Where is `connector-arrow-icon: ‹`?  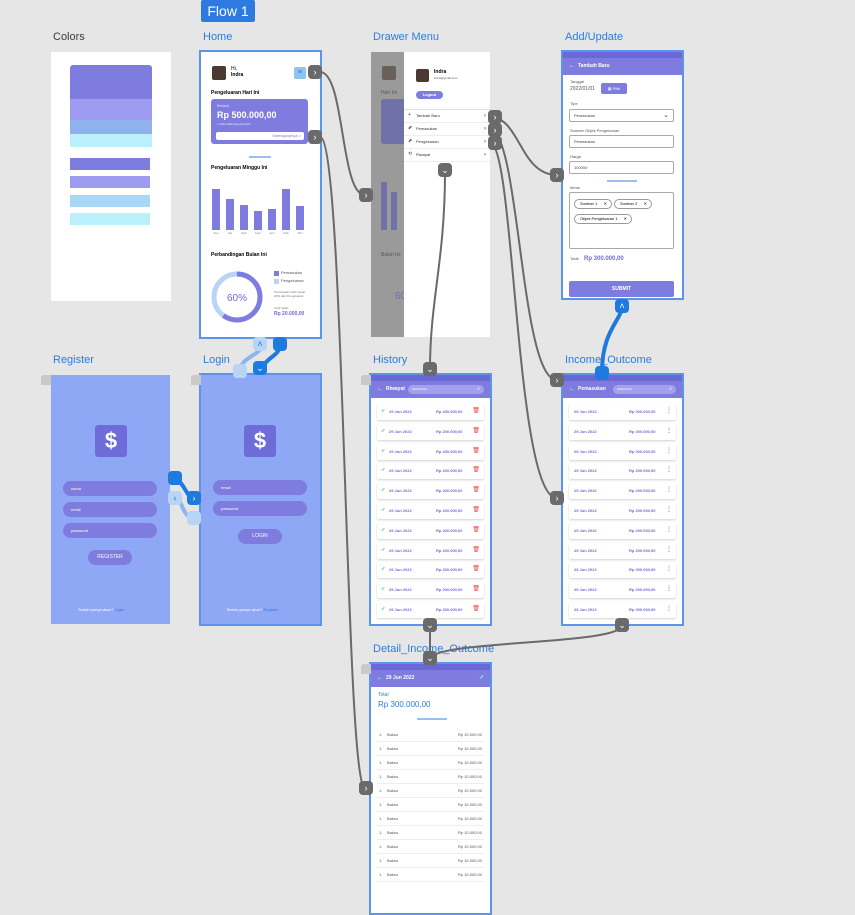
connector-arrow-icon: ‹ is located at coordinates (175, 498).